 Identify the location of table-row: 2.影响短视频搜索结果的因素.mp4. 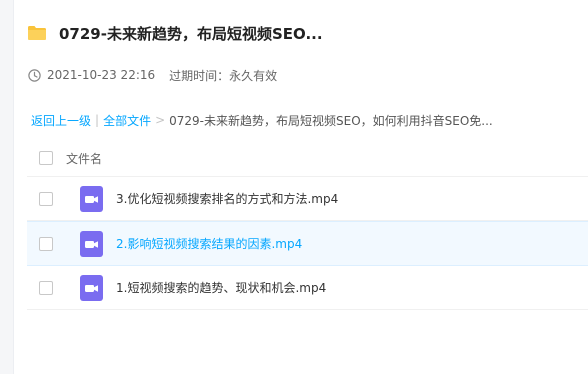
(307, 243).